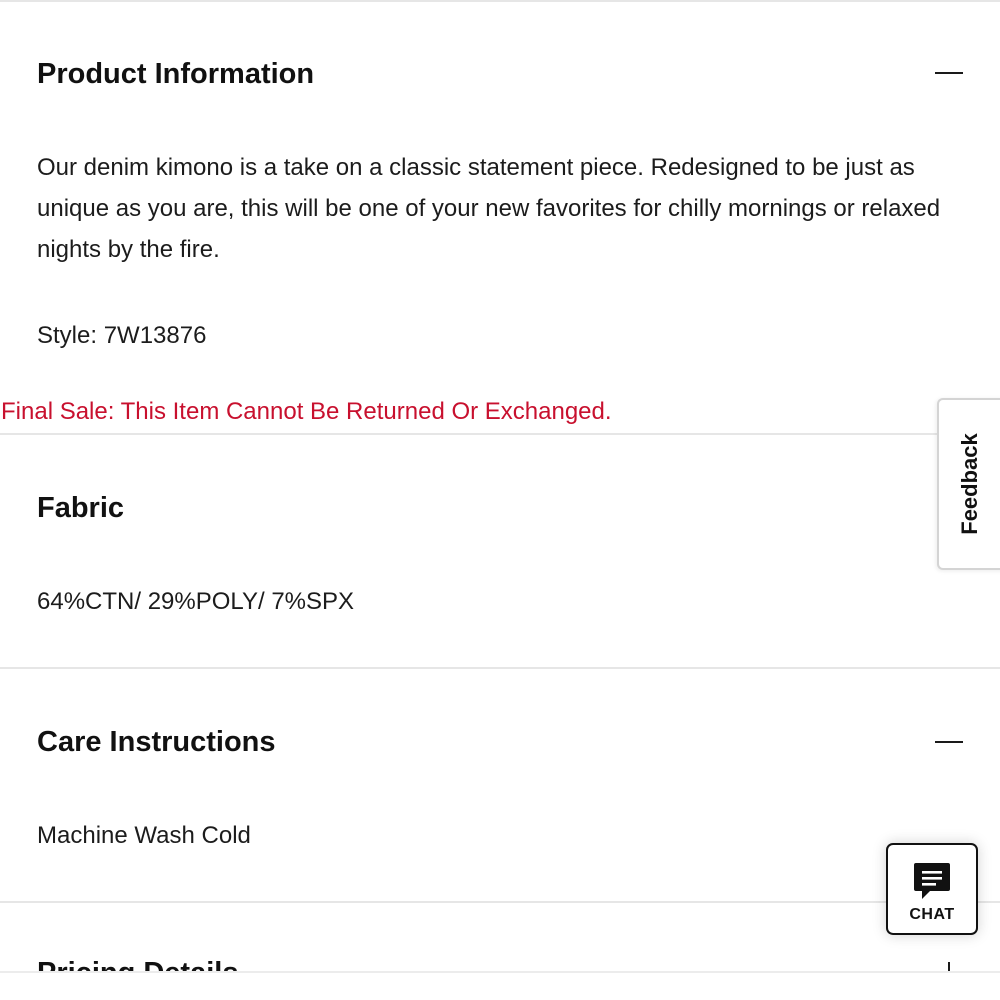  Describe the element at coordinates (932, 914) in the screenshot. I see `chat-label: CHAT` at that location.